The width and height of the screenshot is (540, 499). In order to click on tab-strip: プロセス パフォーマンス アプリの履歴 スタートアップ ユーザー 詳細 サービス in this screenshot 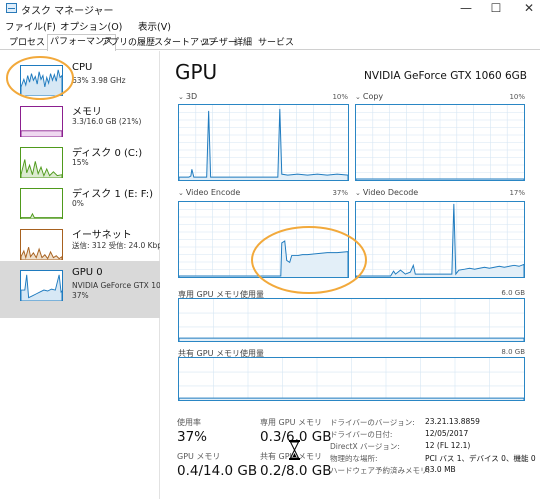, I will do `click(270, 42)`.